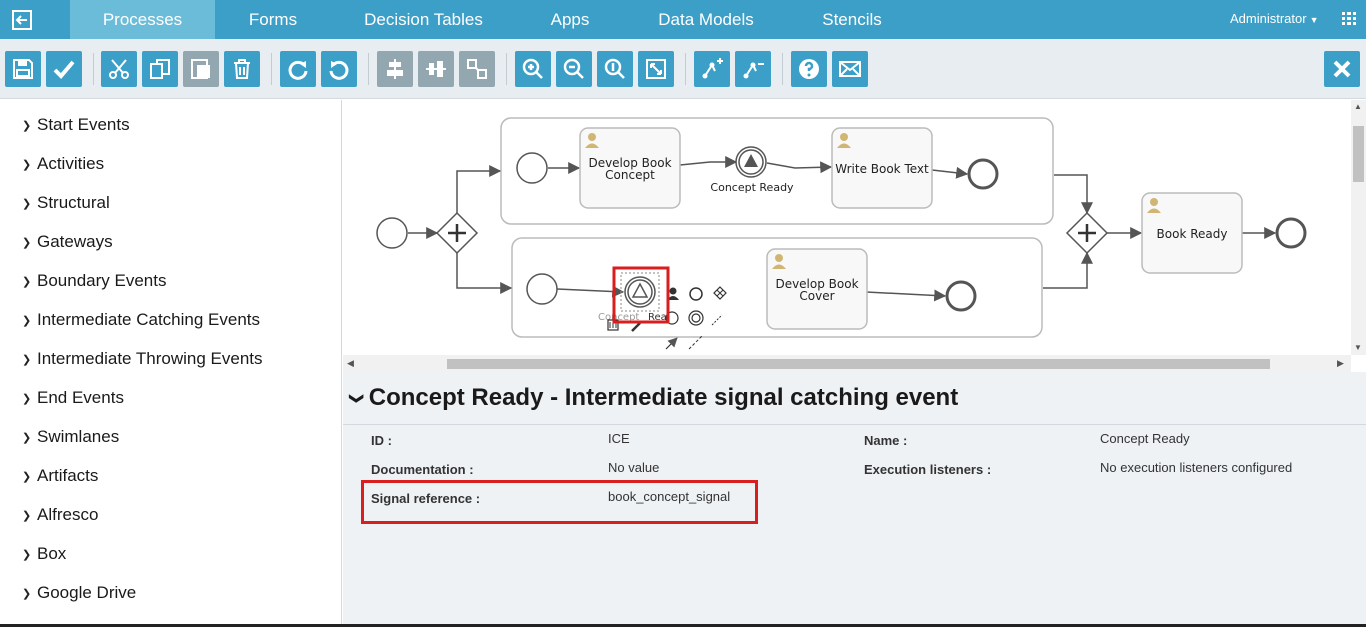 This screenshot has width=1366, height=627. I want to click on palette-group-start-events: ❯ Start Events, so click(76, 125).